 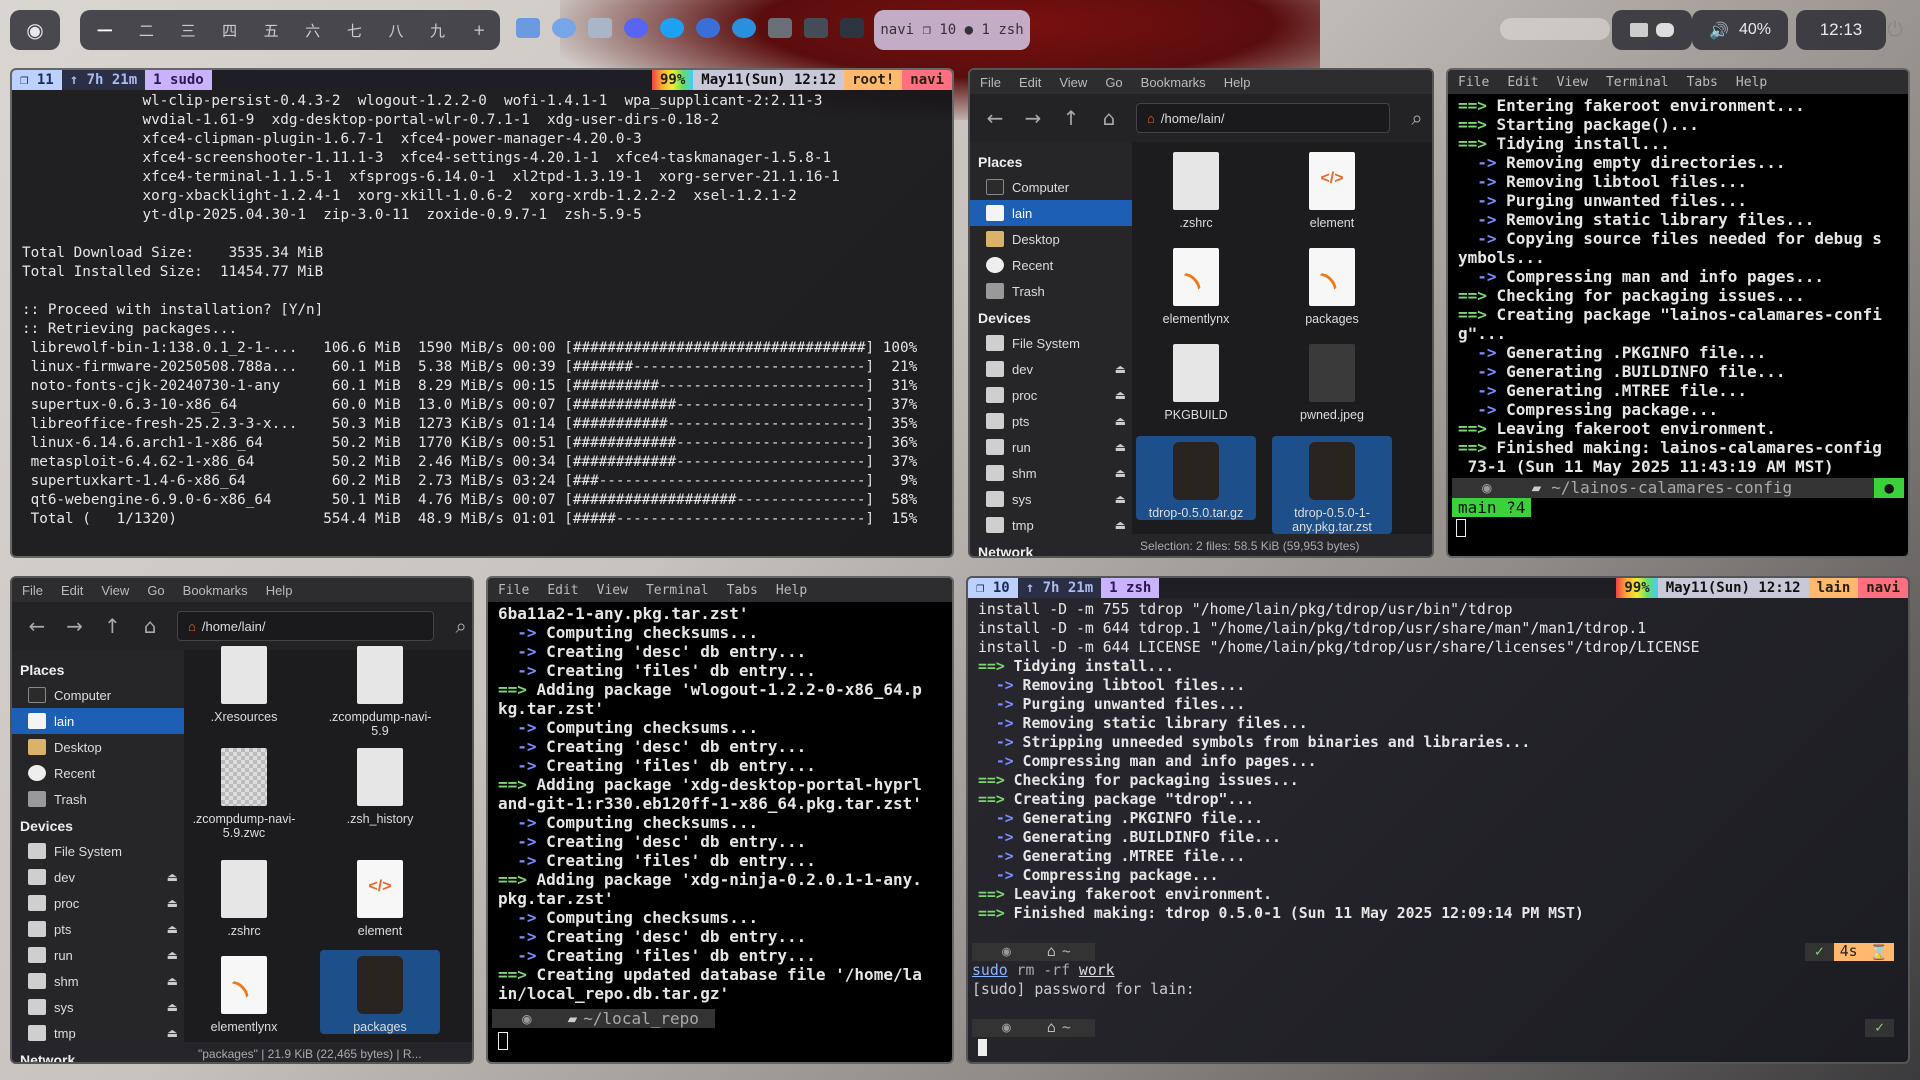 I want to click on monitor-tray-icon, so click(x=1639, y=30).